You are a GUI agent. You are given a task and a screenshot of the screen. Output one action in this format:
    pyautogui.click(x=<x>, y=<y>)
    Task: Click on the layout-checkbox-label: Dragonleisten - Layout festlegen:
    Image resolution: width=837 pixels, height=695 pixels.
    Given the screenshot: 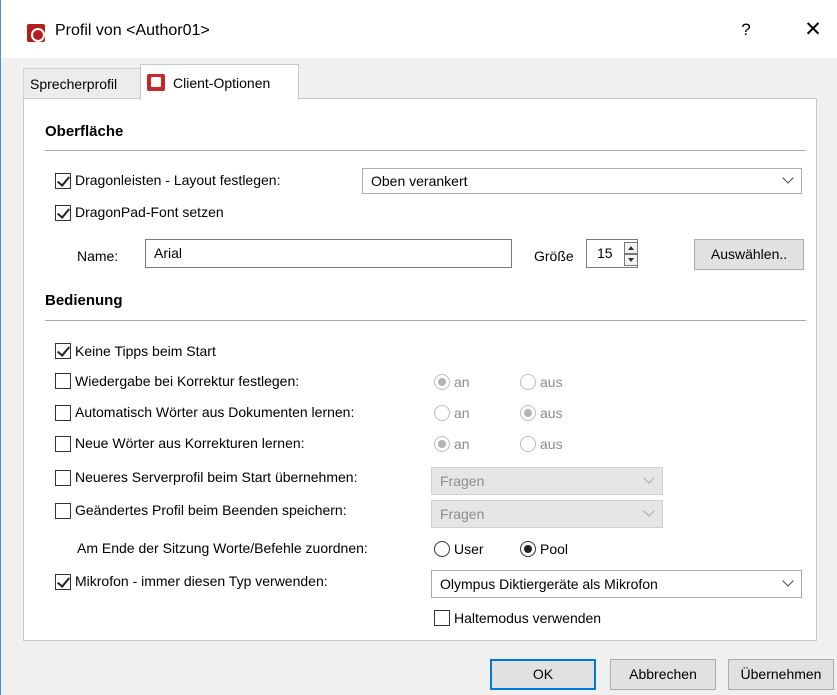 What is the action you would take?
    pyautogui.click(x=178, y=180)
    